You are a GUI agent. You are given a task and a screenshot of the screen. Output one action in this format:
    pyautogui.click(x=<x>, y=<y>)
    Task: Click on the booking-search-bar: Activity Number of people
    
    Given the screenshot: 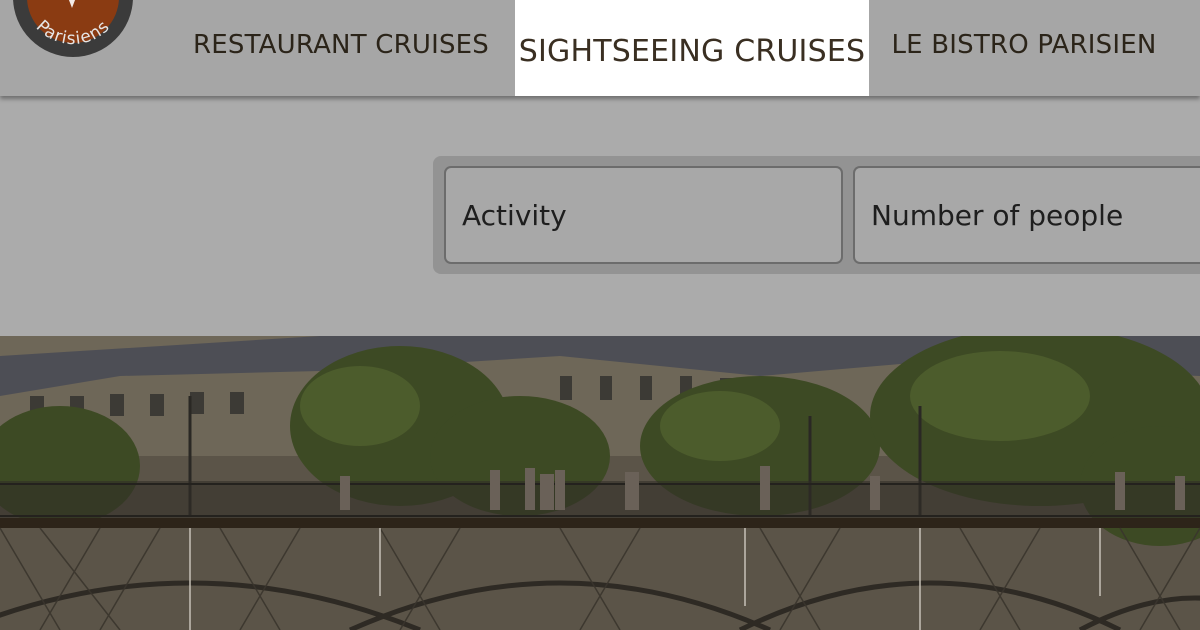 What is the action you would take?
    pyautogui.click(x=816, y=215)
    